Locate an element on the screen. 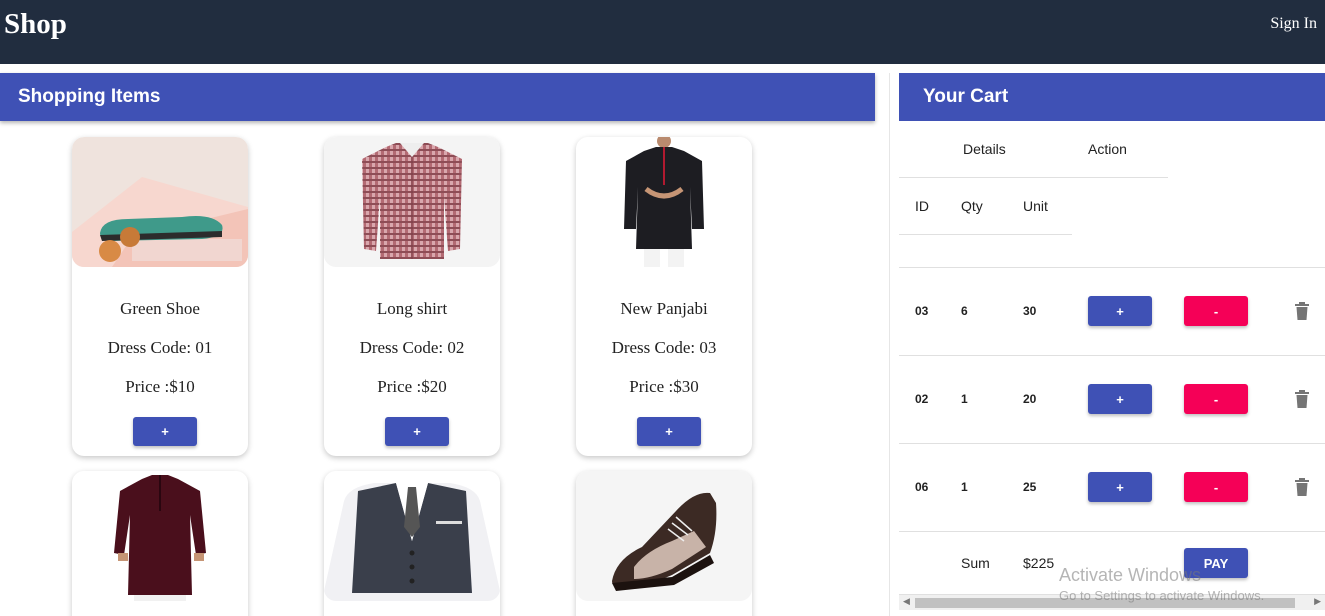  checked-shirt-image is located at coordinates (412, 202).